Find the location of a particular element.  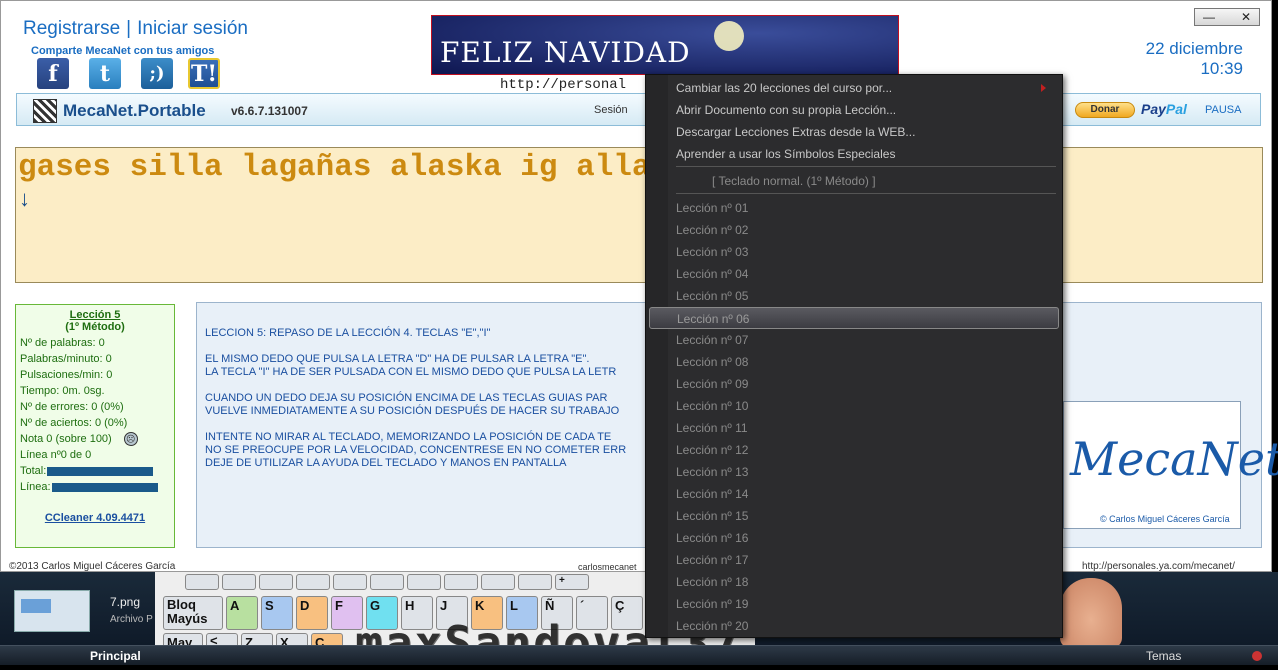

menu-item-lesson-highlighted: Lección nº 06 is located at coordinates (854, 318).